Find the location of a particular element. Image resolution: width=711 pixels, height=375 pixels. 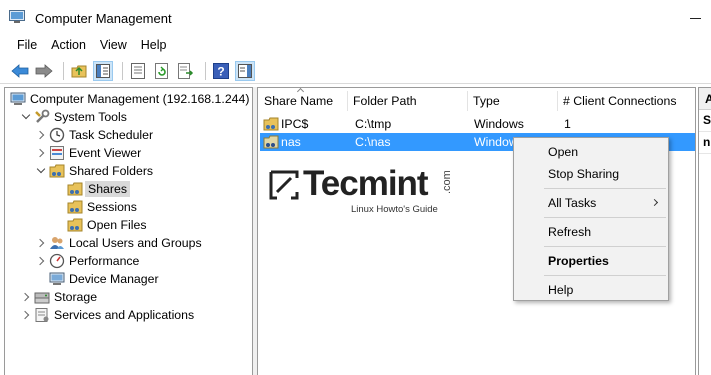

tree-node-shared-folders: Shared Folders is located at coordinates (94, 171).